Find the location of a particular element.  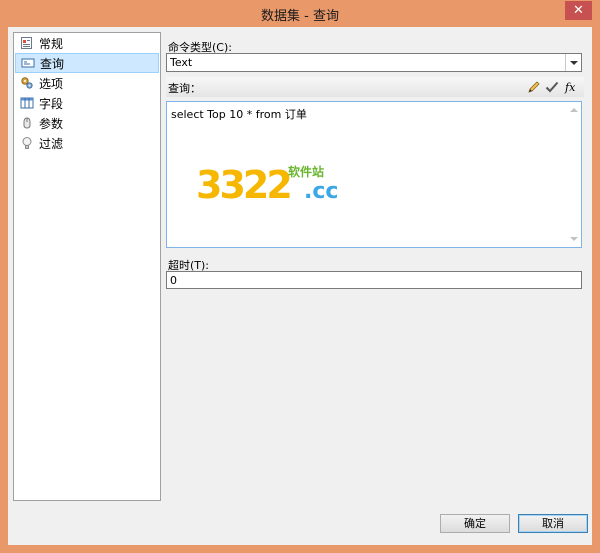

nav-item-general: 常规 is located at coordinates (87, 43).